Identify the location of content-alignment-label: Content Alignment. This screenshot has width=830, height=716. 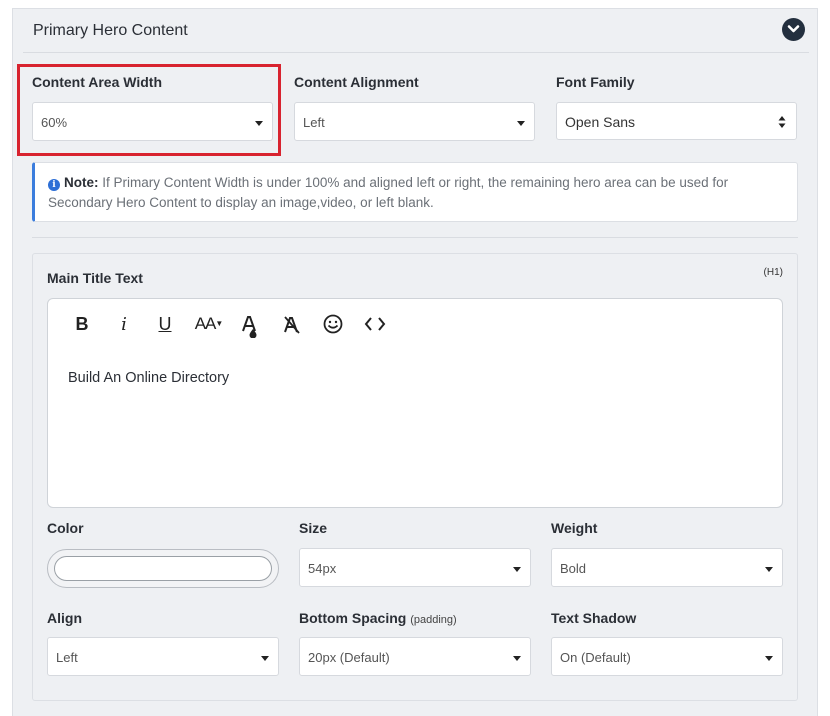
(356, 82).